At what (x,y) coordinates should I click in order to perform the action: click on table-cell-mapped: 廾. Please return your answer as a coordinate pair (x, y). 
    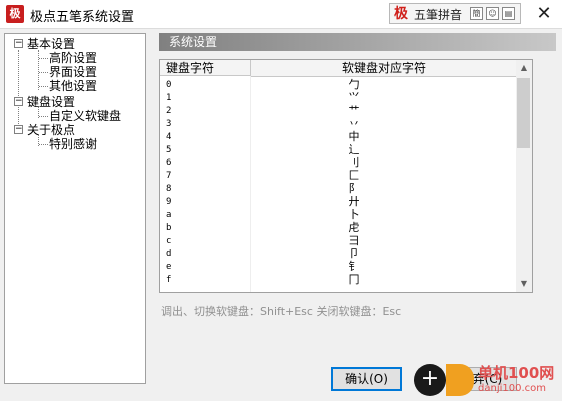
    Looking at the image, I should click on (354, 202).